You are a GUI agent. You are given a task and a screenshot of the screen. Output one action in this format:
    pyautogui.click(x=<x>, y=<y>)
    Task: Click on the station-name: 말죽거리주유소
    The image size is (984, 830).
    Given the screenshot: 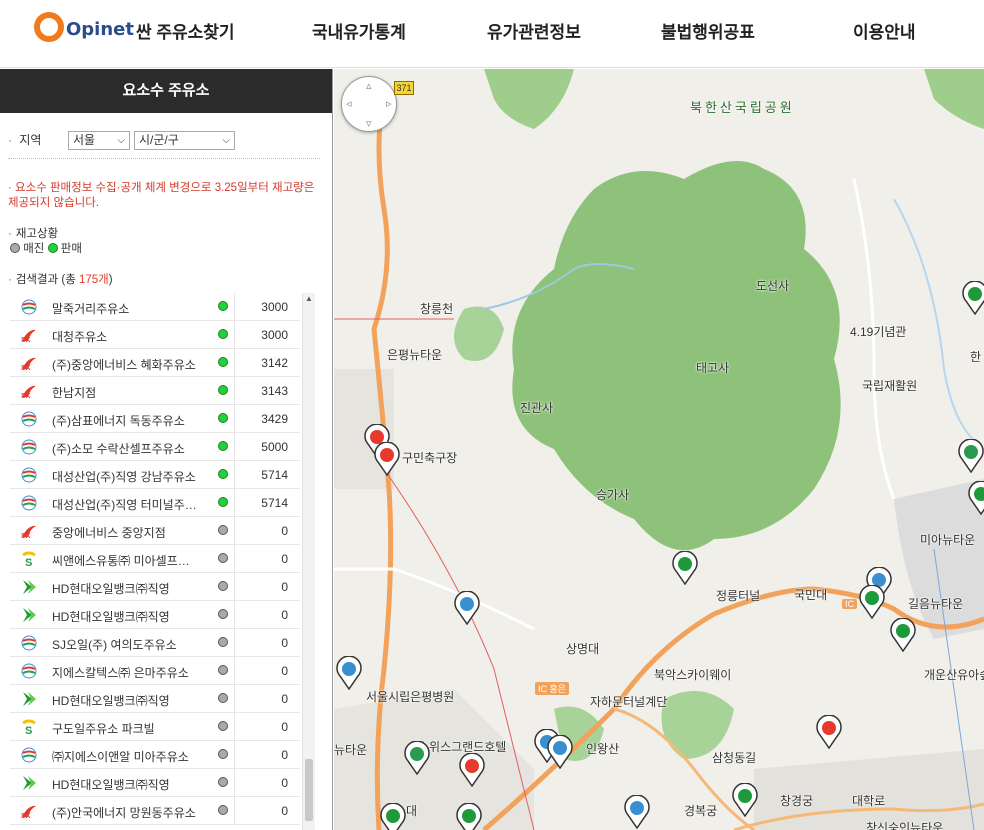 What is the action you would take?
    pyautogui.click(x=124, y=308)
    